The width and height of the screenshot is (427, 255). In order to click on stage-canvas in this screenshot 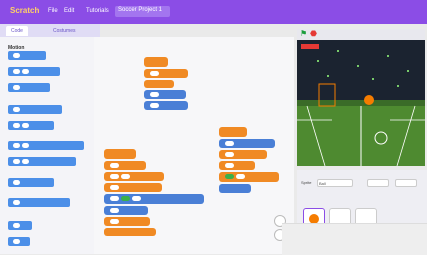, I will do `click(361, 103)`.